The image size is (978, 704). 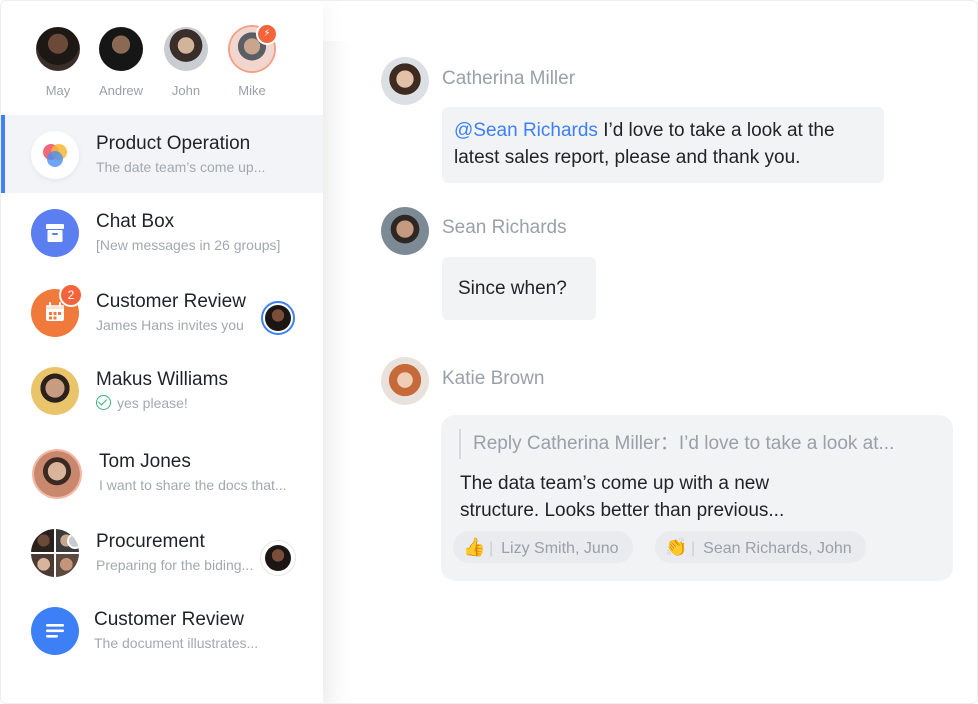 I want to click on contact-name: John, so click(x=186, y=90).